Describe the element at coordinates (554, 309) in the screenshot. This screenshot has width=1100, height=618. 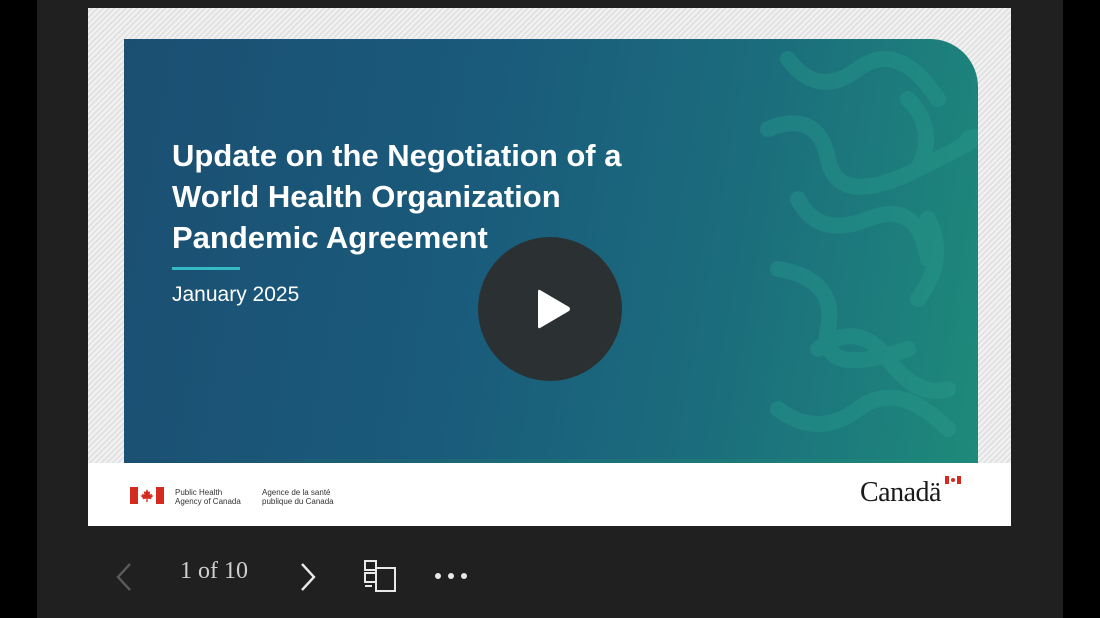
I see `play-icon` at that location.